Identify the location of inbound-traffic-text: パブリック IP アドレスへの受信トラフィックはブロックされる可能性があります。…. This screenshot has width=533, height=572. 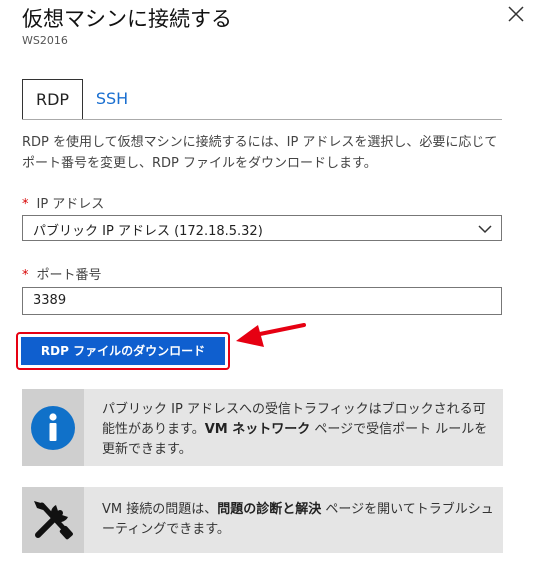
(299, 430).